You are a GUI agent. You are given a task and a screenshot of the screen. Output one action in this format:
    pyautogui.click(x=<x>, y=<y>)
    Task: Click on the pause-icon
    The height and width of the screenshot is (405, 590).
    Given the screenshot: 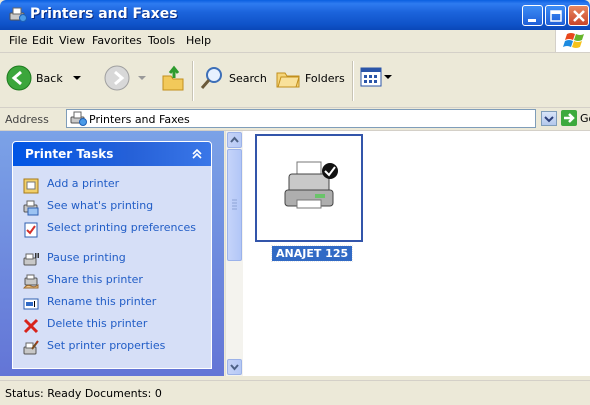 What is the action you would take?
    pyautogui.click(x=31, y=259)
    